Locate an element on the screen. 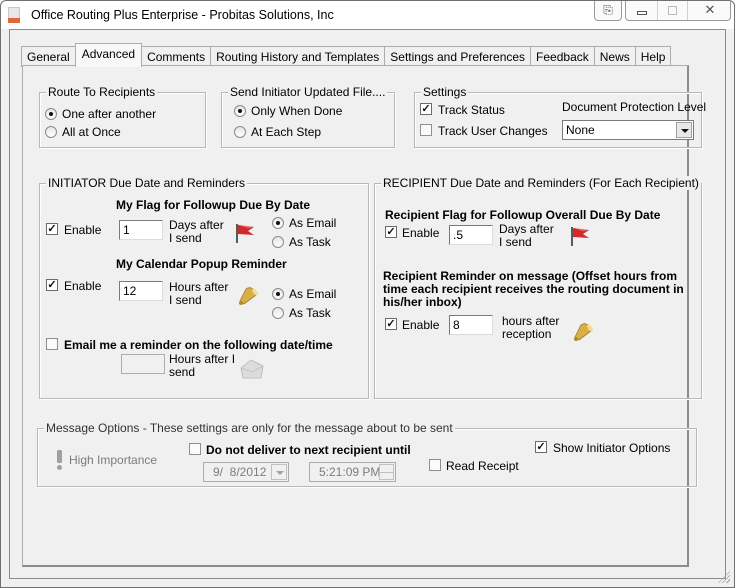 The width and height of the screenshot is (735, 588). window-extra-button: ⎘ is located at coordinates (608, 11).